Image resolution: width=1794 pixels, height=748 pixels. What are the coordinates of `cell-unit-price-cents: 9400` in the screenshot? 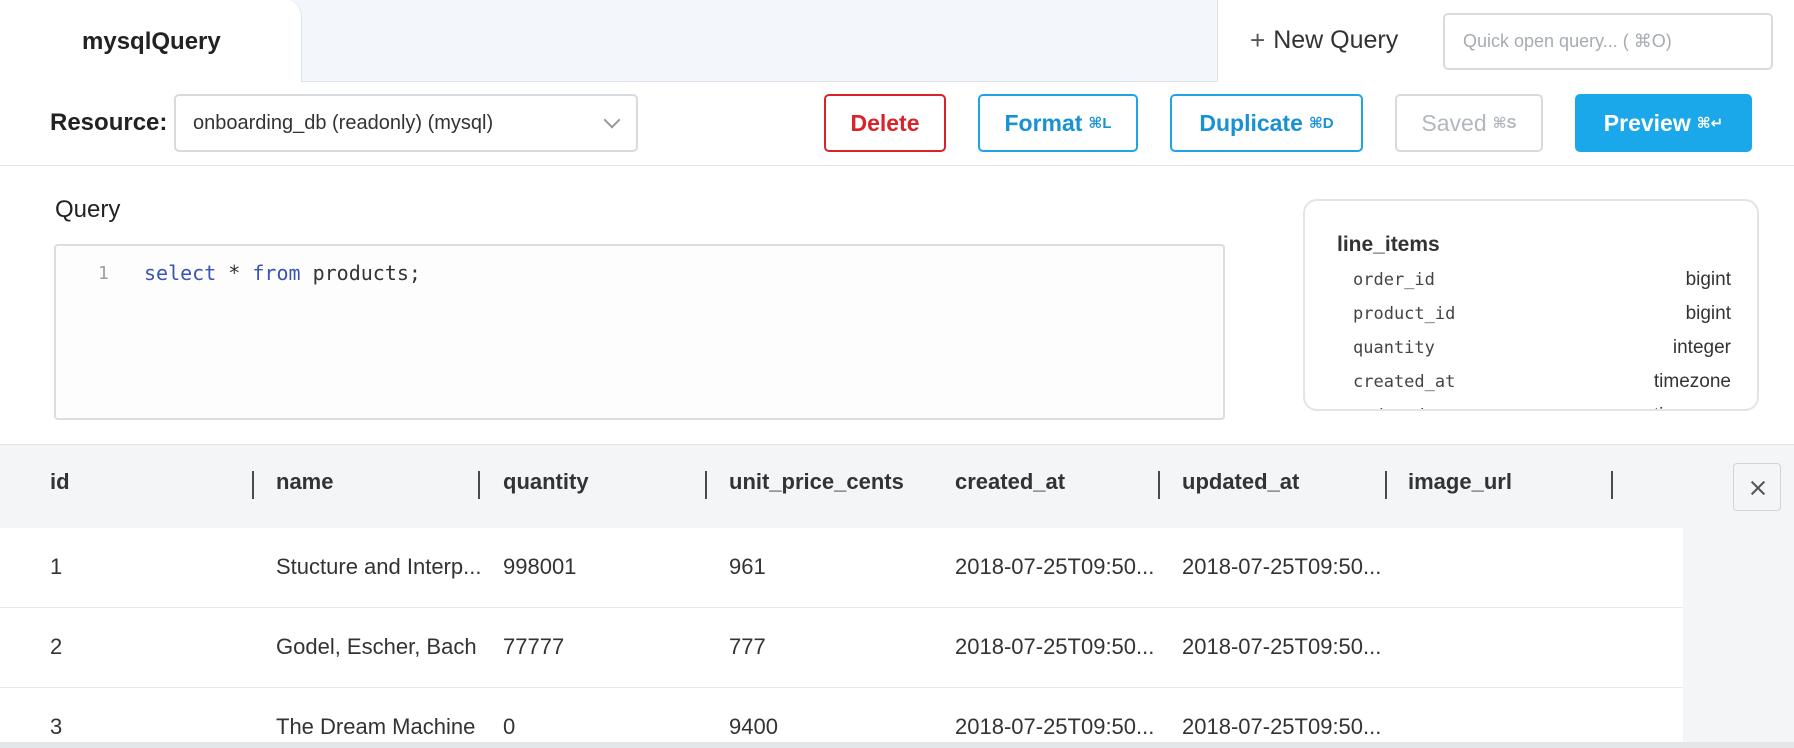 It's located at (753, 726).